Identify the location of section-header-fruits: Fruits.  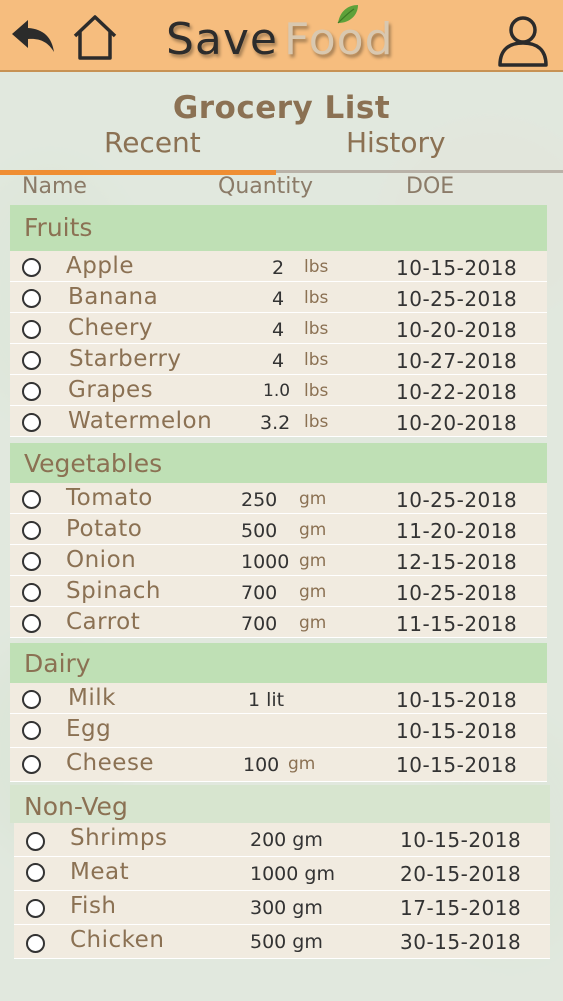
(278, 228).